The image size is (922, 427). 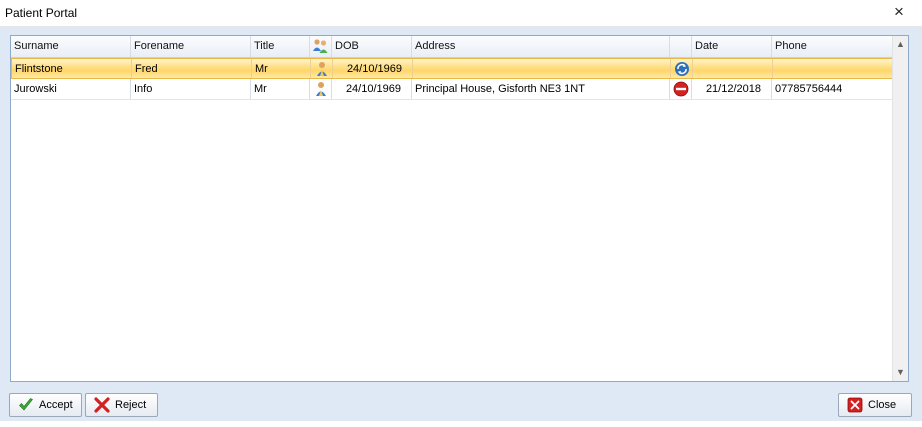 What do you see at coordinates (461, 424) in the screenshot?
I see `bottom-strip` at bounding box center [461, 424].